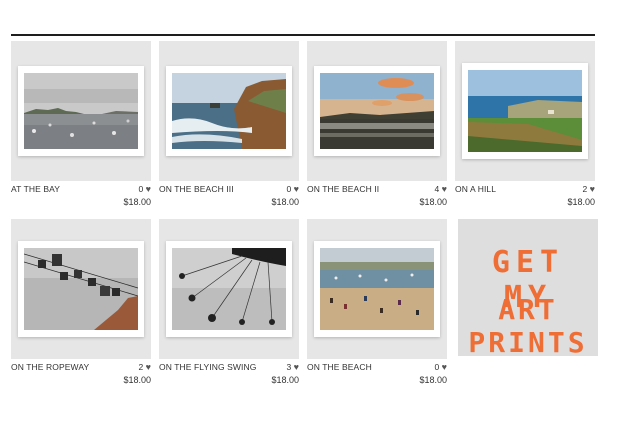 This screenshot has height=432, width=640. What do you see at coordinates (475, 189) in the screenshot?
I see `product-title: ON A HILL` at bounding box center [475, 189].